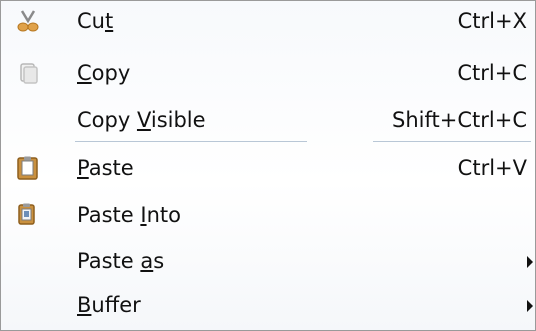  Describe the element at coordinates (492, 168) in the screenshot. I see `shortcut-text: Ctrl+V` at that location.